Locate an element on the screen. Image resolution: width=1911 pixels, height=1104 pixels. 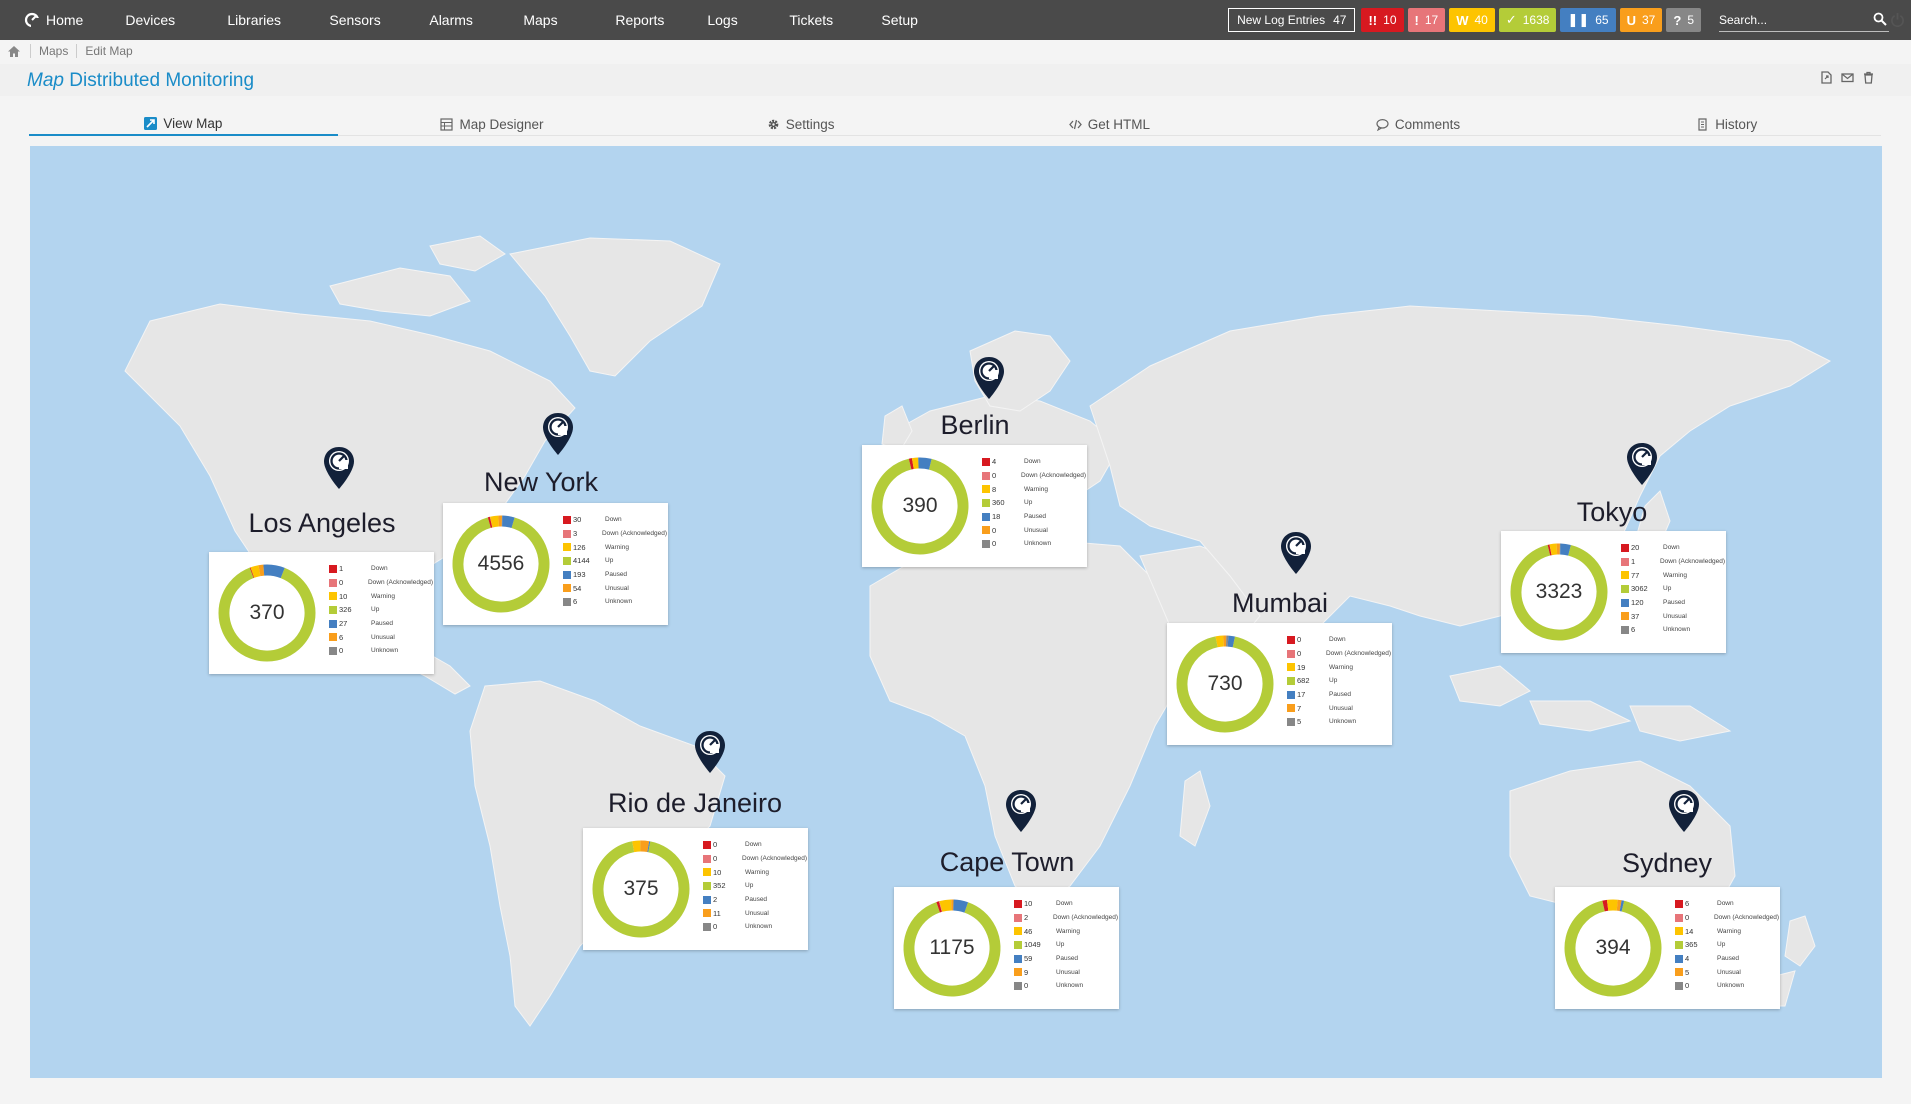
legend-row-unusual: 6 Unusual is located at coordinates (381, 637).